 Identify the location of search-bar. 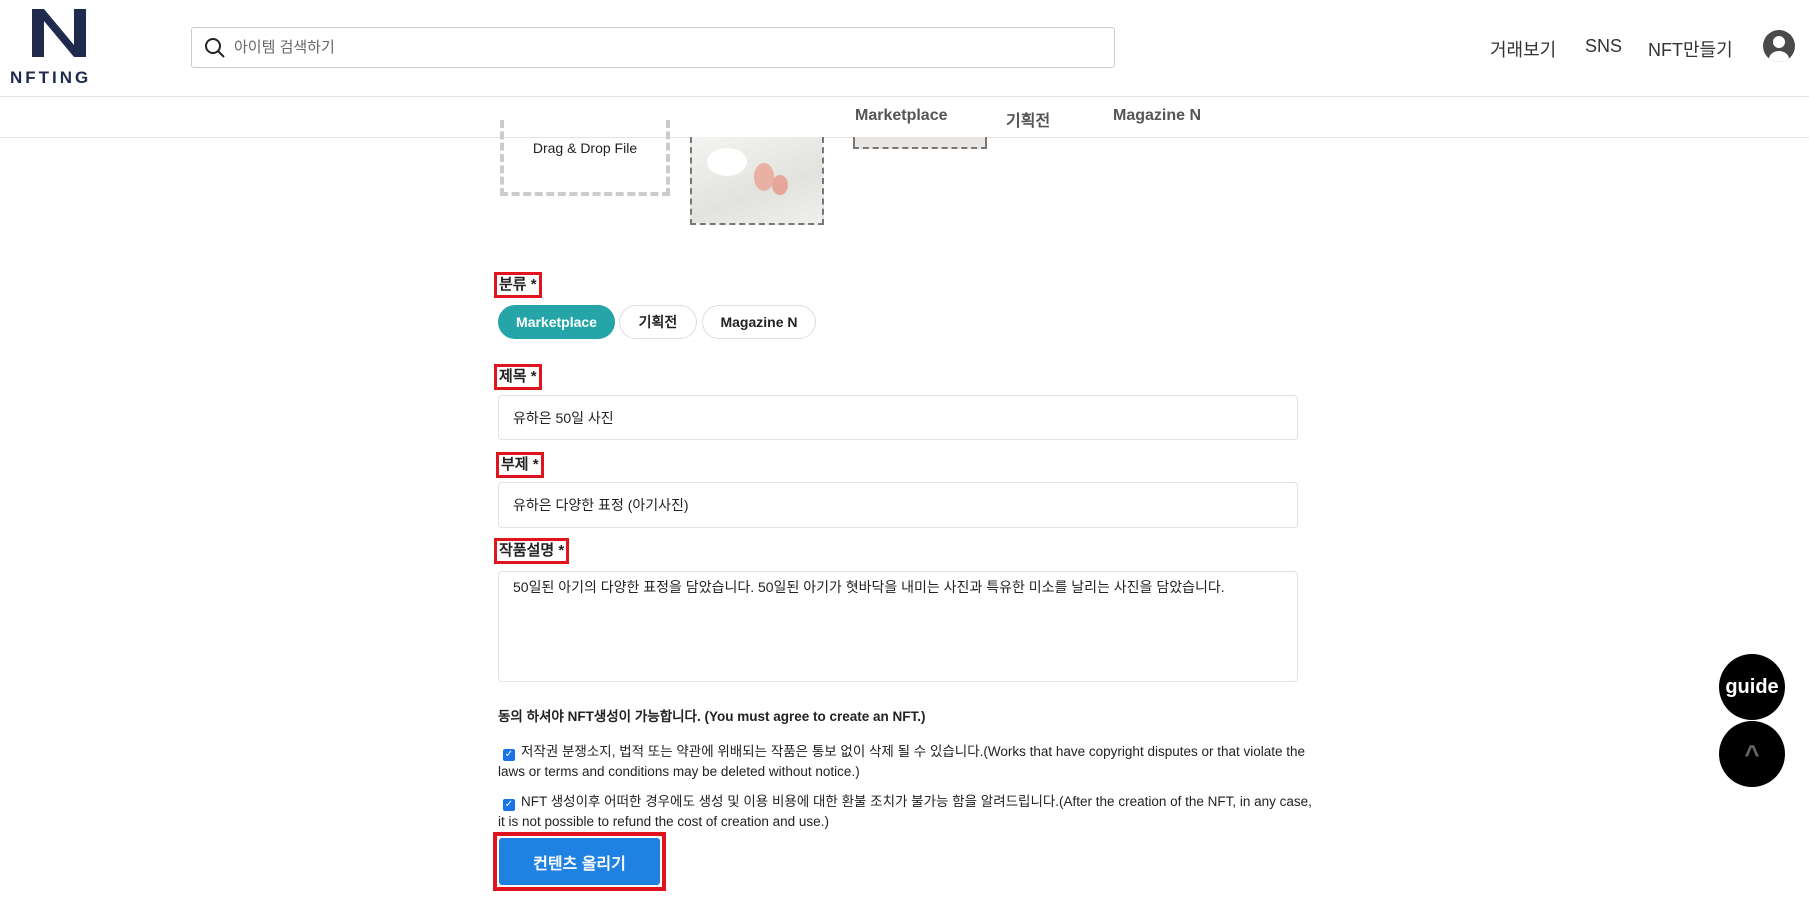
(653, 47).